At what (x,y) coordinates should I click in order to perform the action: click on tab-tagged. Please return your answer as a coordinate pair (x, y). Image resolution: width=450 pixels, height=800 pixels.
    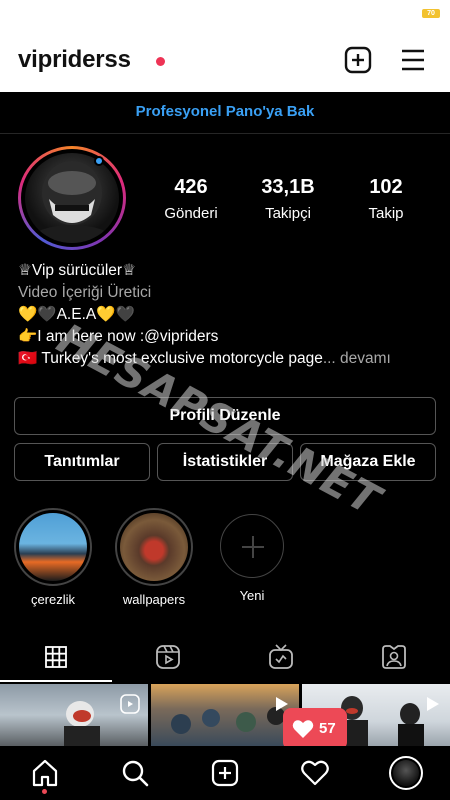
    Looking at the image, I should click on (394, 657).